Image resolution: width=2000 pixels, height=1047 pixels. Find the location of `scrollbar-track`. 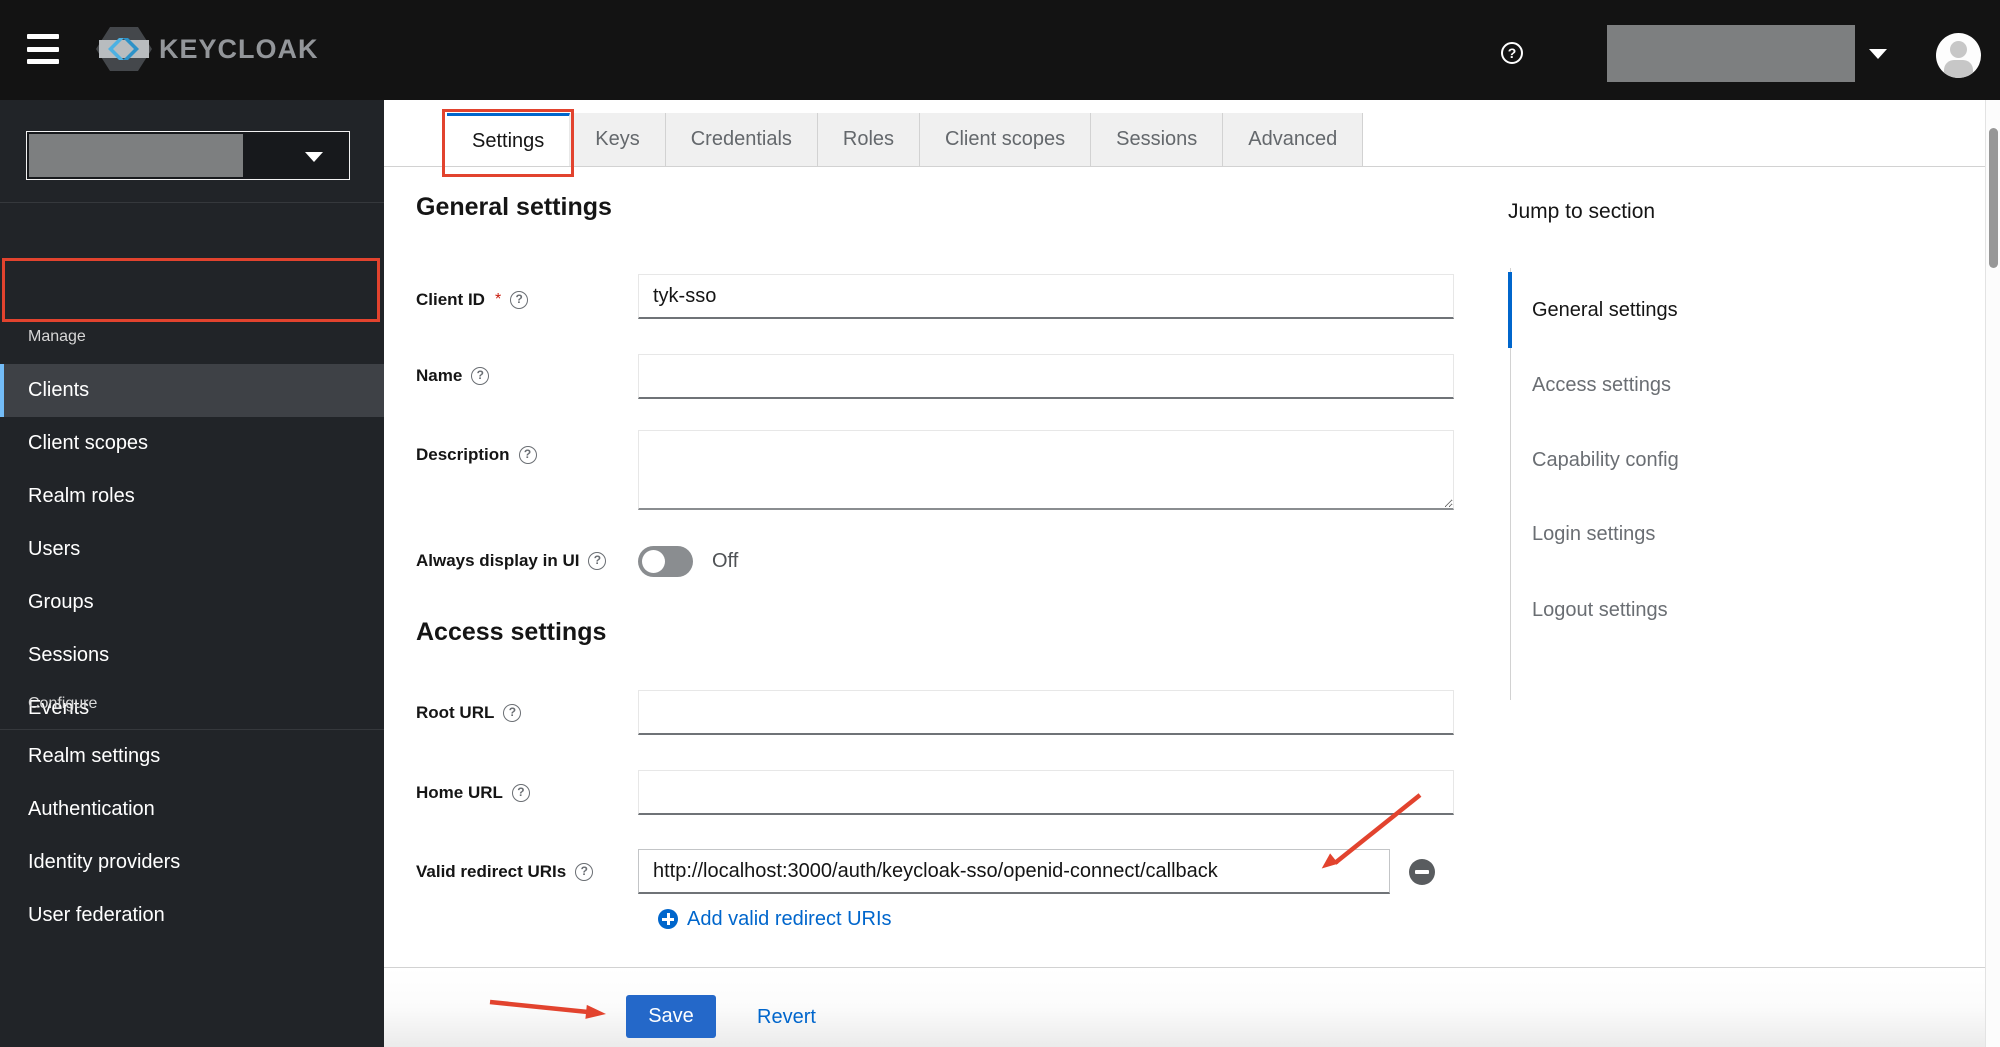

scrollbar-track is located at coordinates (1992, 573).